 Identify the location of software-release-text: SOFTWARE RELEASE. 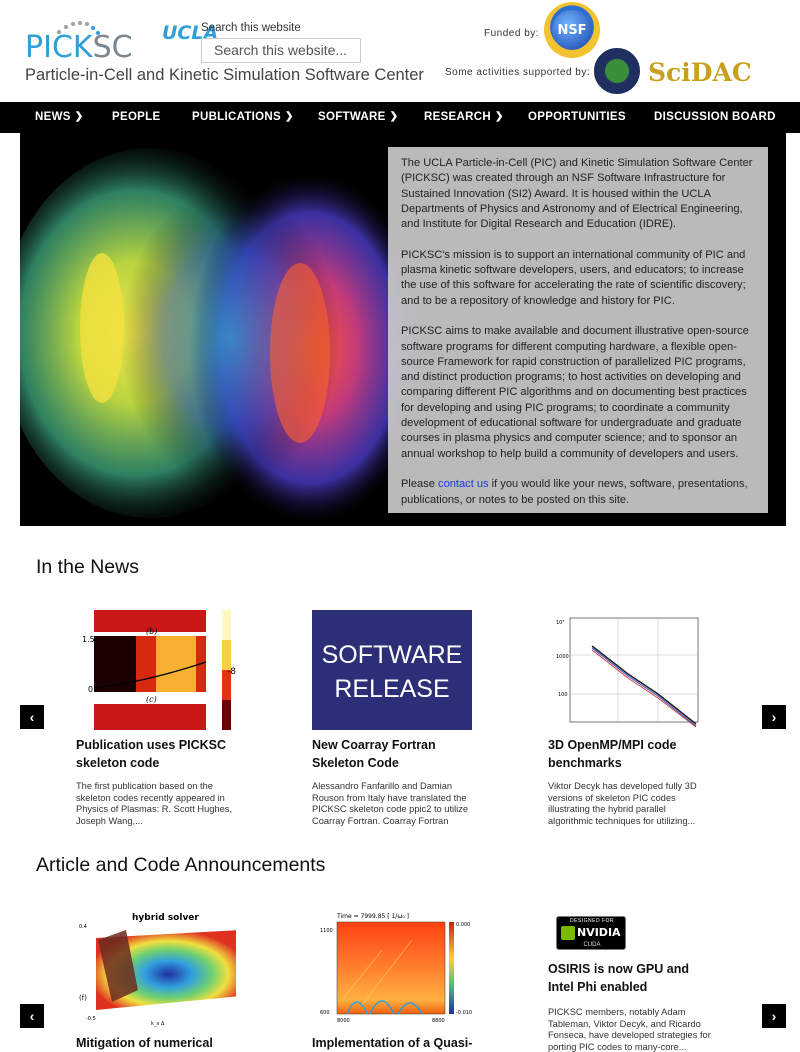
(392, 672).